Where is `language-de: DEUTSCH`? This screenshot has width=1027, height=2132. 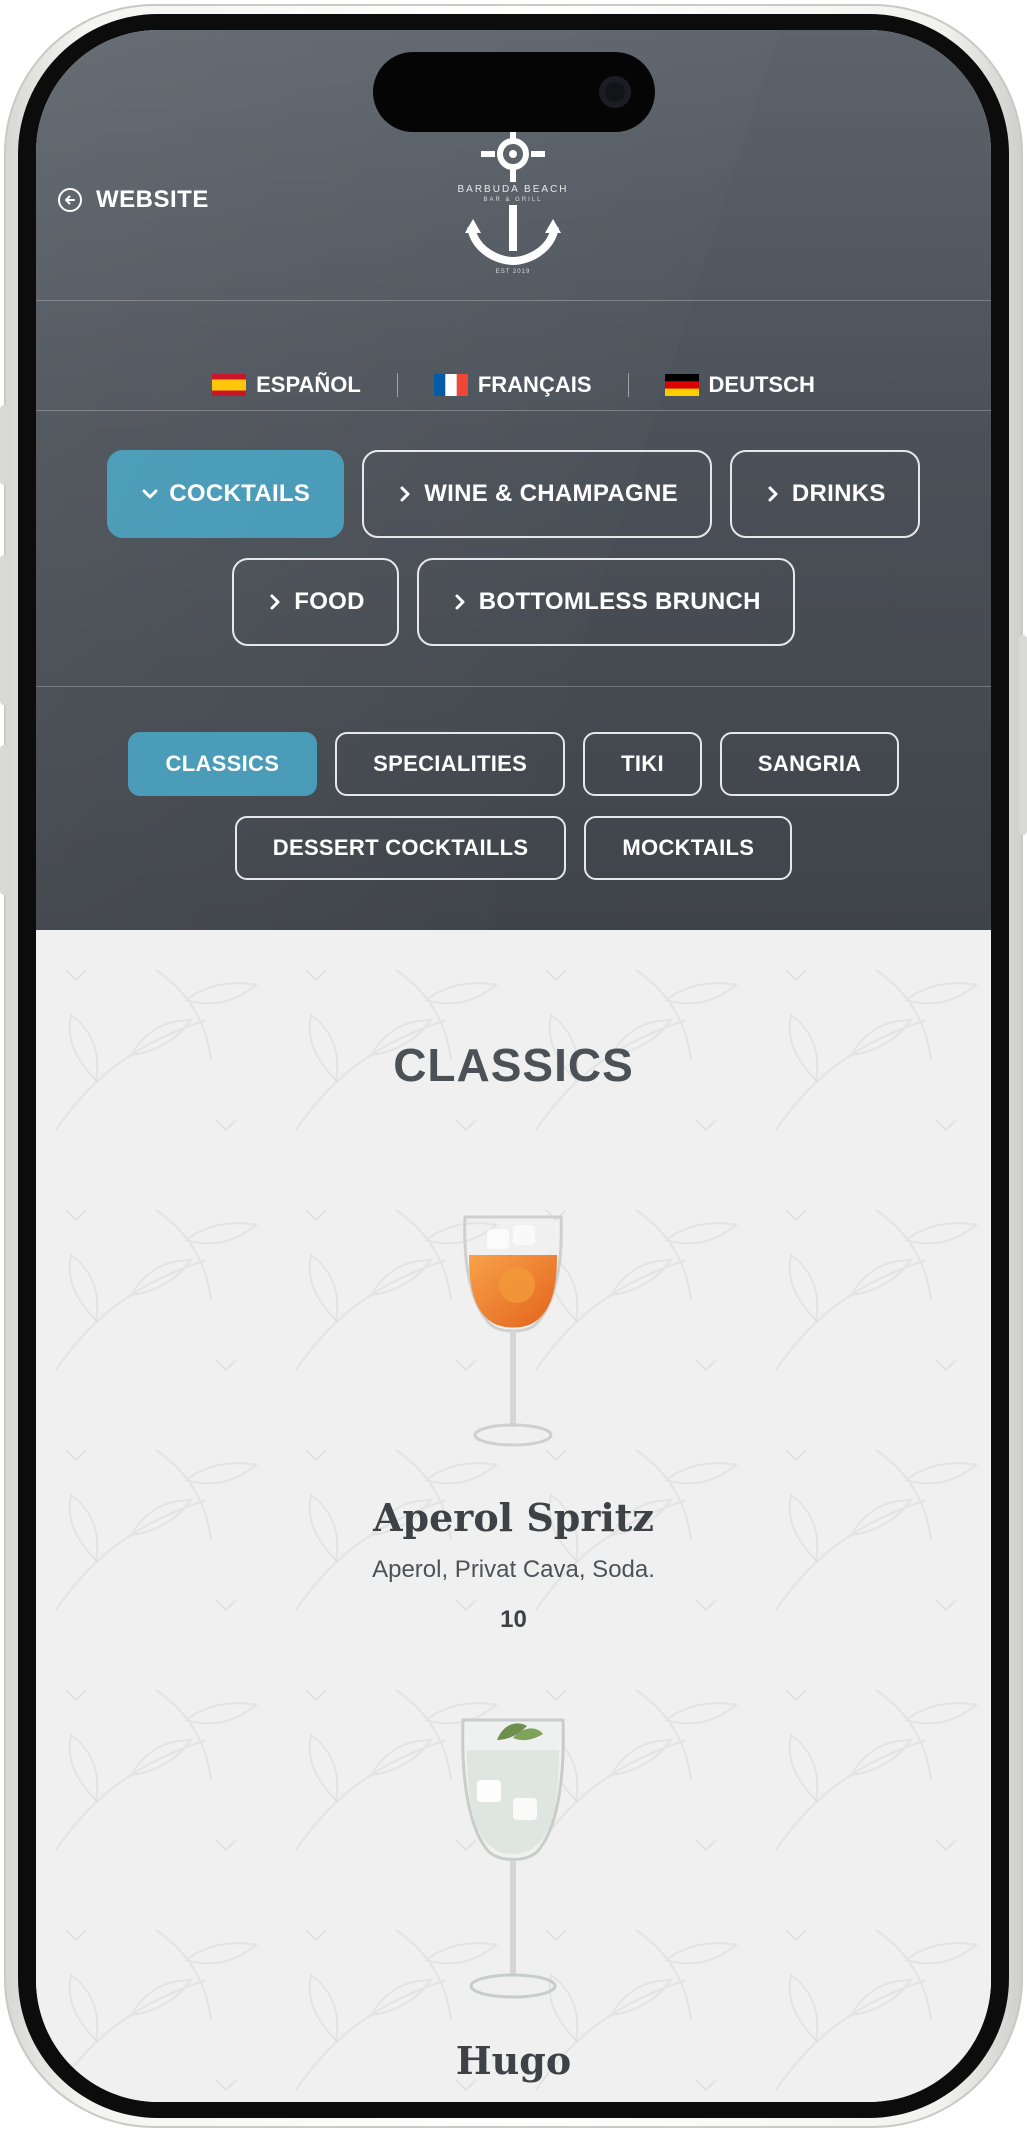
language-de: DEUTSCH is located at coordinates (740, 385).